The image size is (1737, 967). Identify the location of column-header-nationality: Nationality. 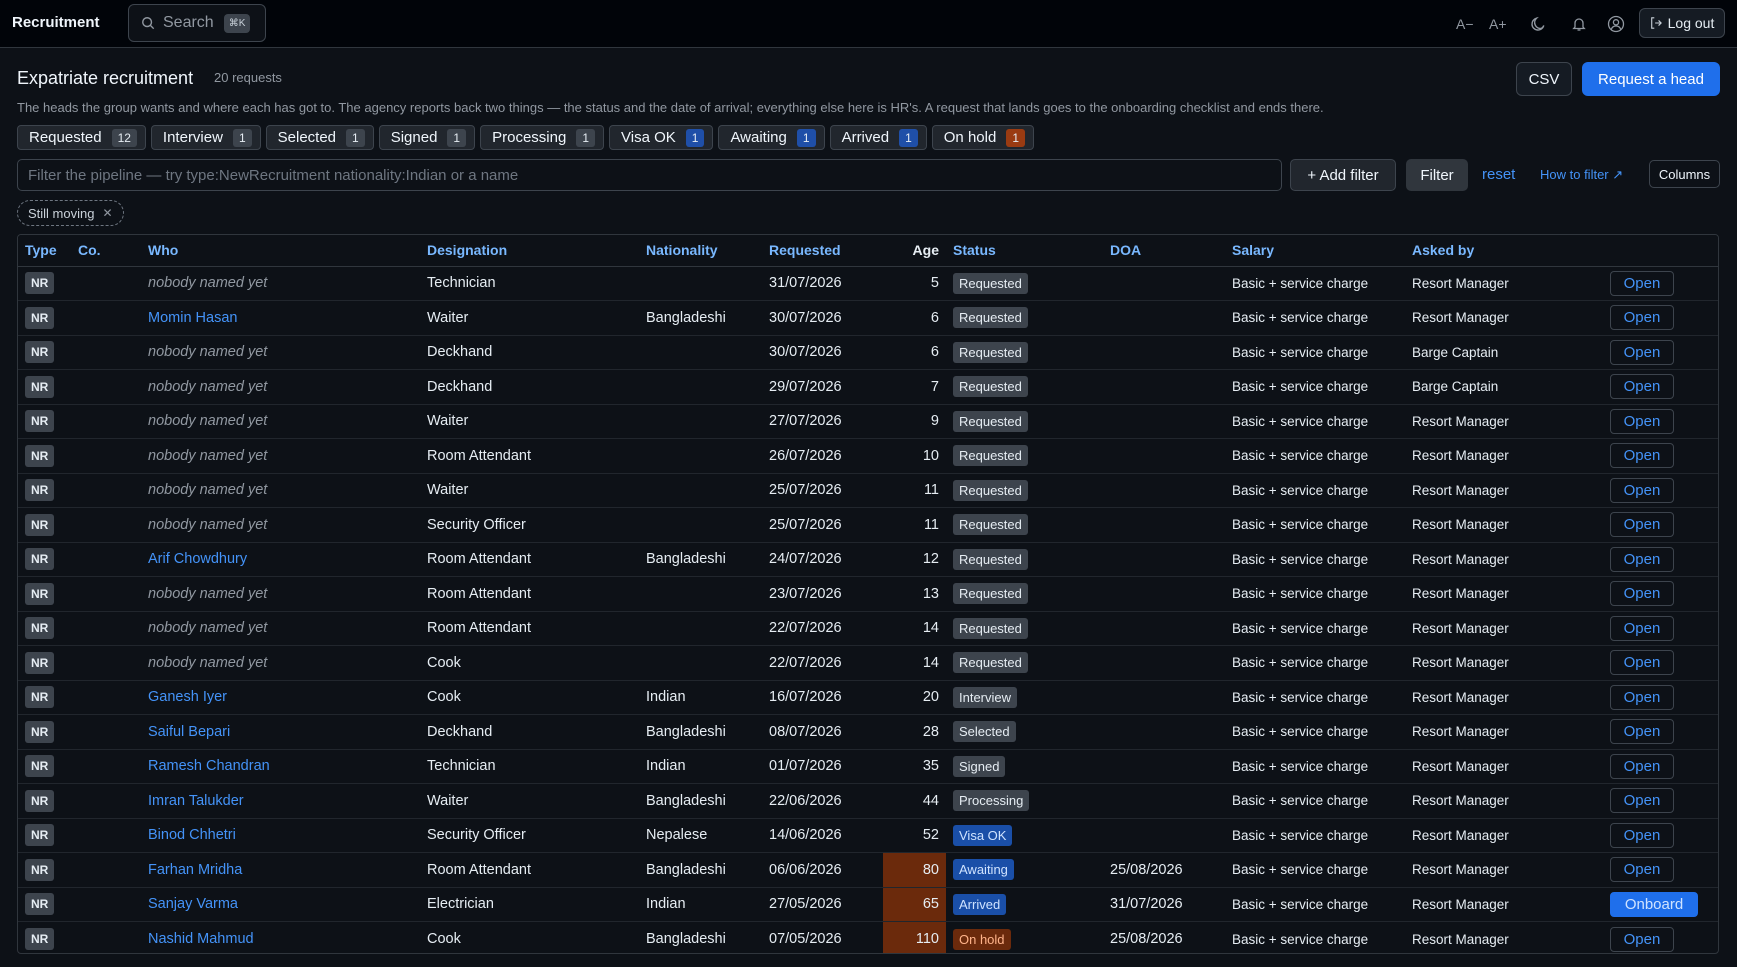
(700, 251).